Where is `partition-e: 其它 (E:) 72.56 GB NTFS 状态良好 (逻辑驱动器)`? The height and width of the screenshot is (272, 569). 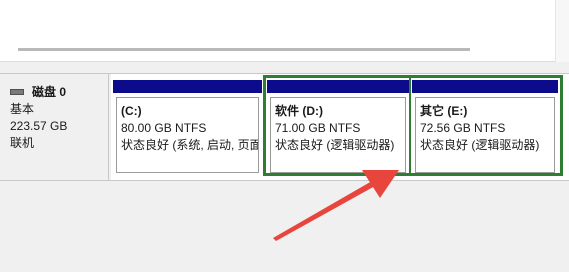
partition-e: 其它 (E:) 72.56 GB NTFS 状态良好 (逻辑驱动器) is located at coordinates (485, 128).